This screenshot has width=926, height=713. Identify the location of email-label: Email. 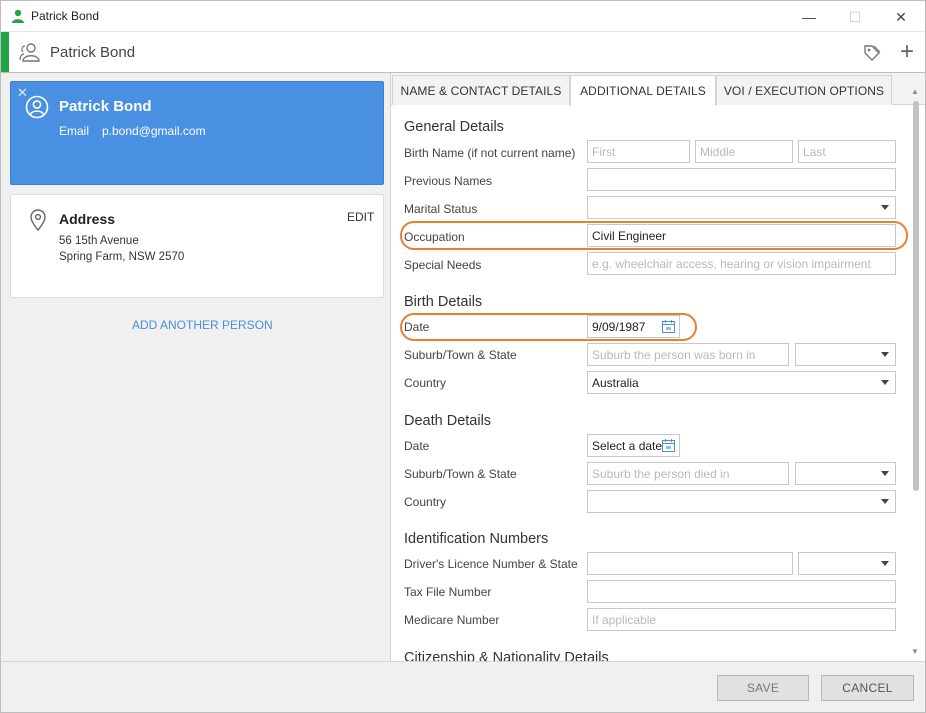
(74, 131).